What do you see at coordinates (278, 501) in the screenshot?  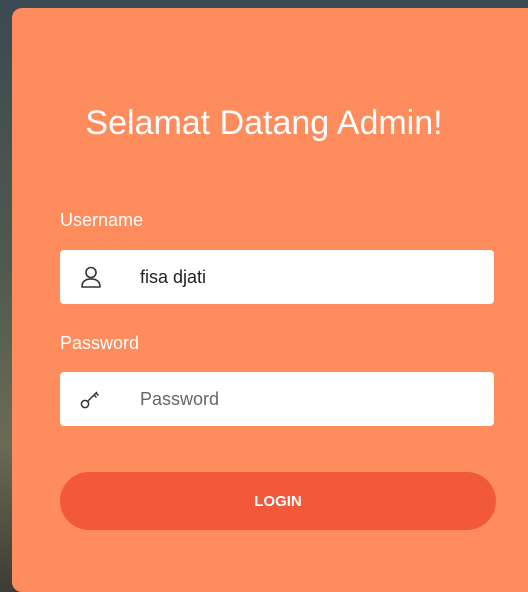 I see `login-button: LOGIN` at bounding box center [278, 501].